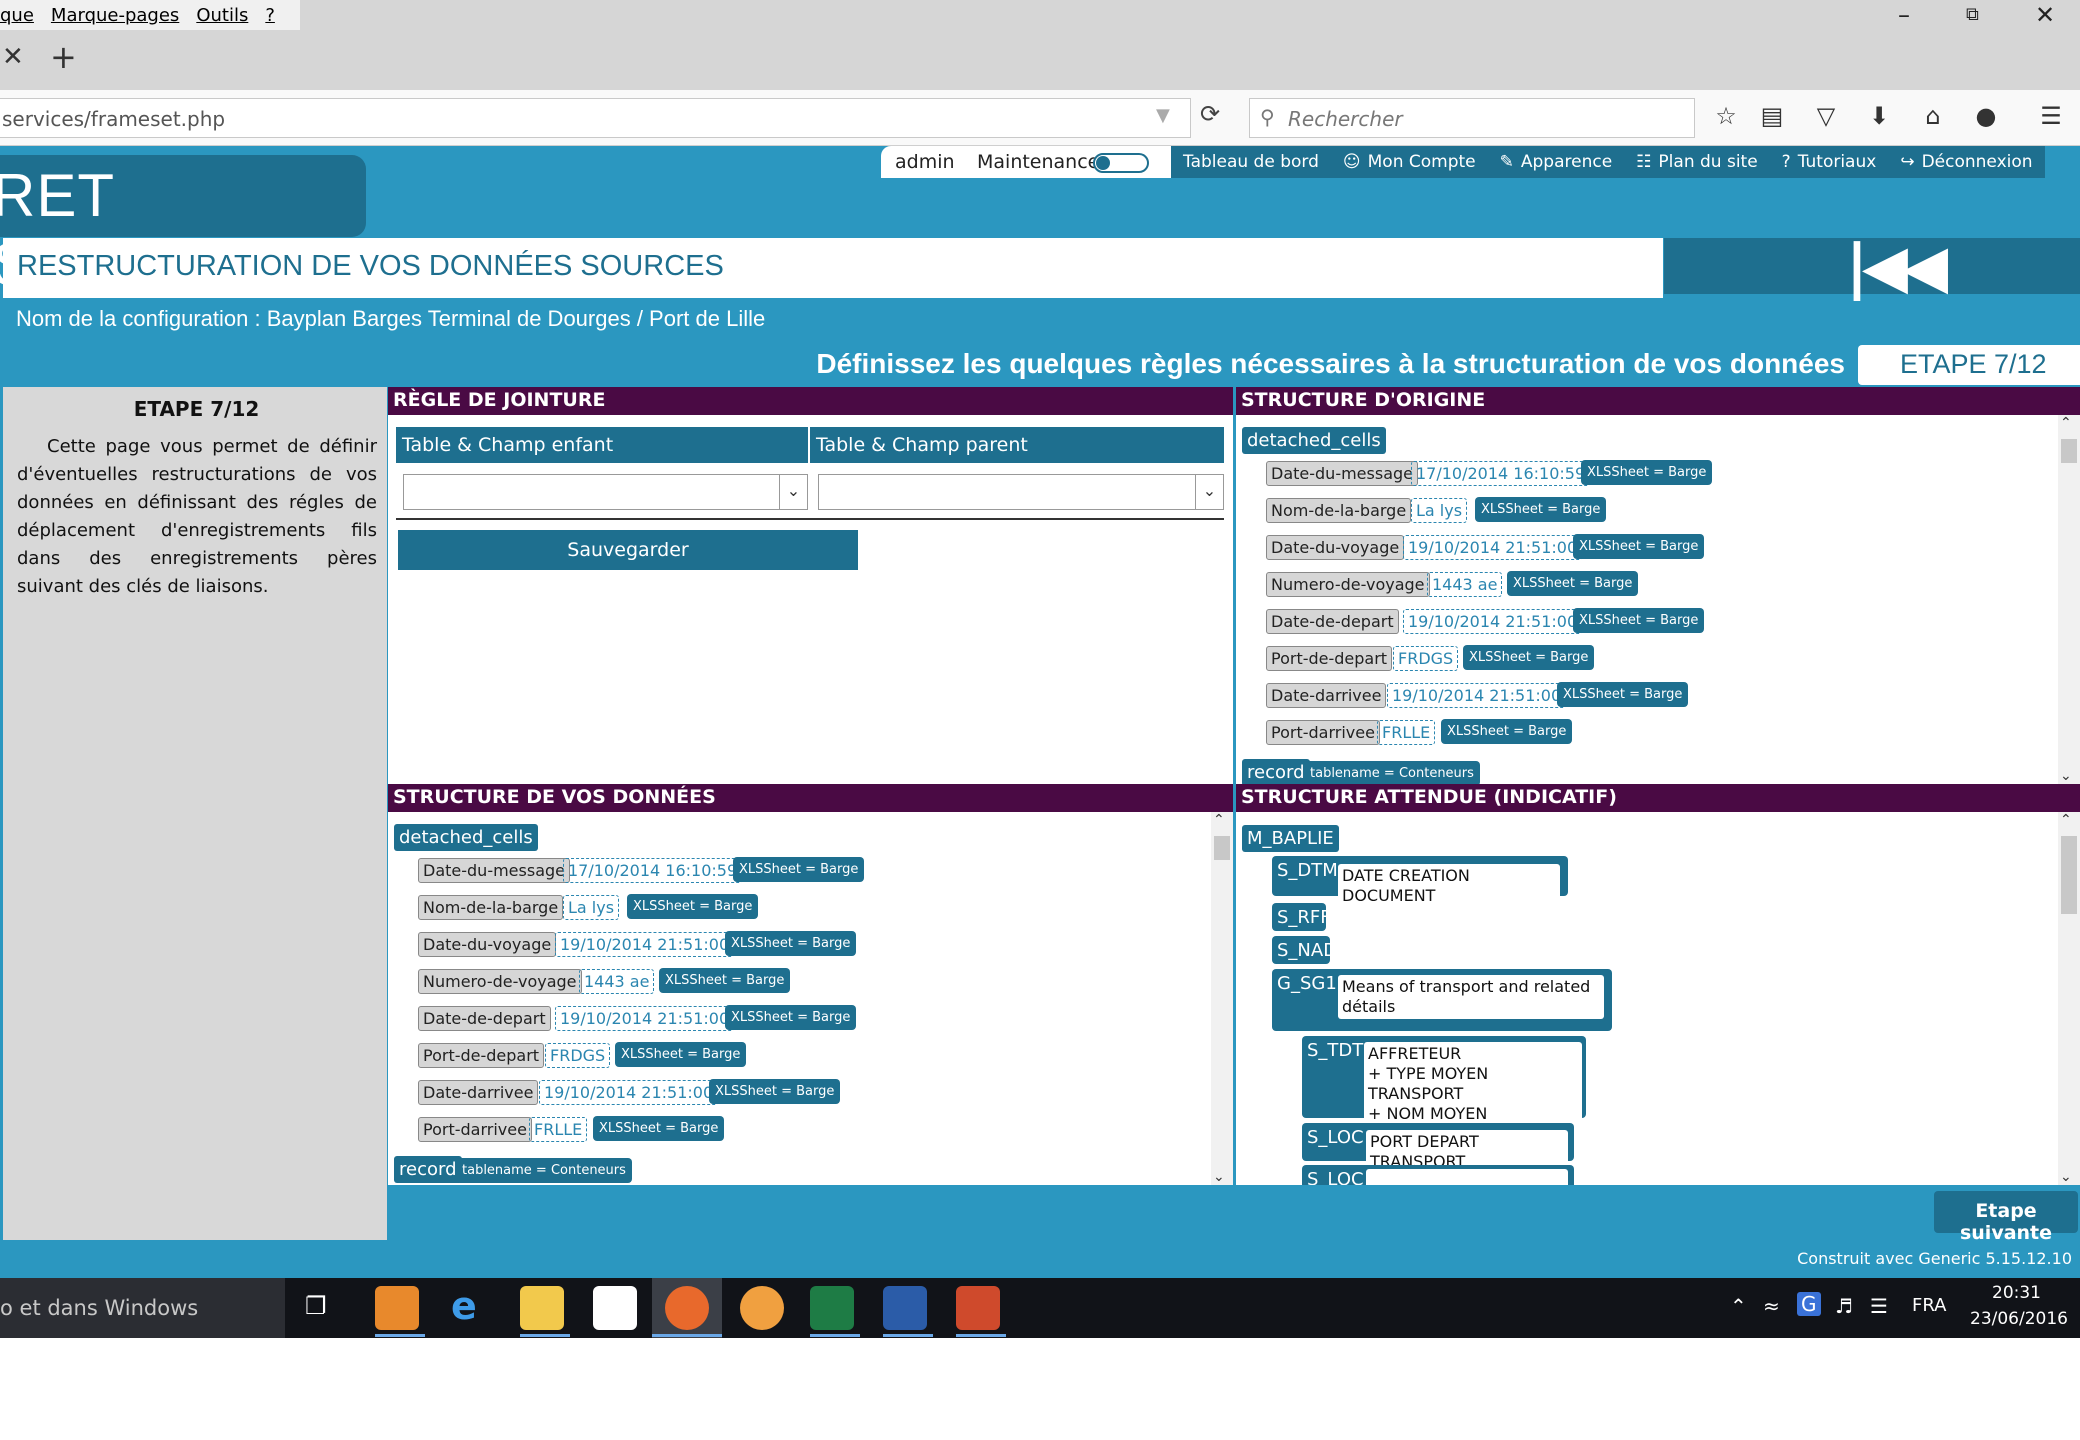  I want to click on powerpoint-icon, so click(978, 1308).